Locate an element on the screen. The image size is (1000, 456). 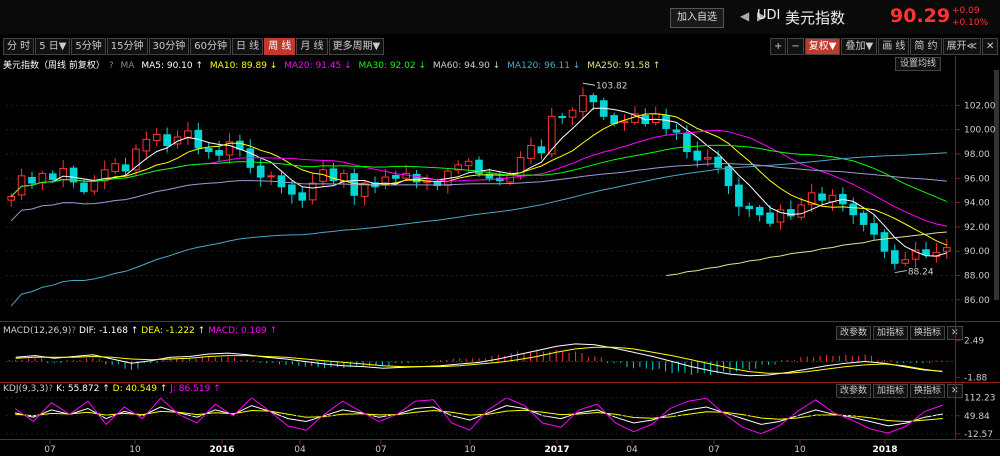
y-tick-label: 88.00 is located at coordinates (977, 276).